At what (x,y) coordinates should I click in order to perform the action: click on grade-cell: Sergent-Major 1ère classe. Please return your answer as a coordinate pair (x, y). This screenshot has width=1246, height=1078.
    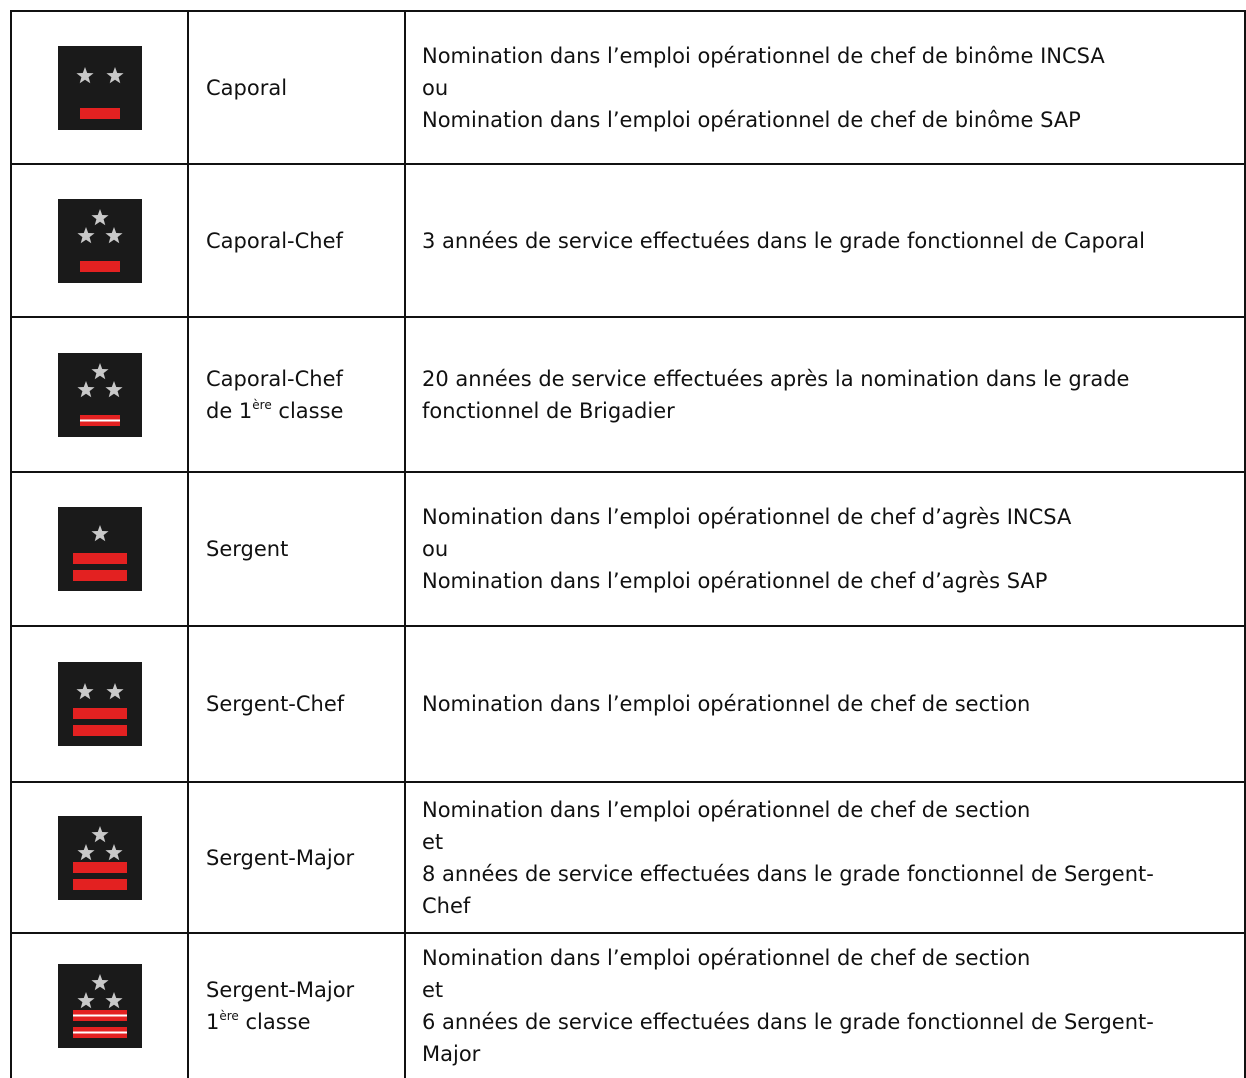
    Looking at the image, I should click on (306, 1006).